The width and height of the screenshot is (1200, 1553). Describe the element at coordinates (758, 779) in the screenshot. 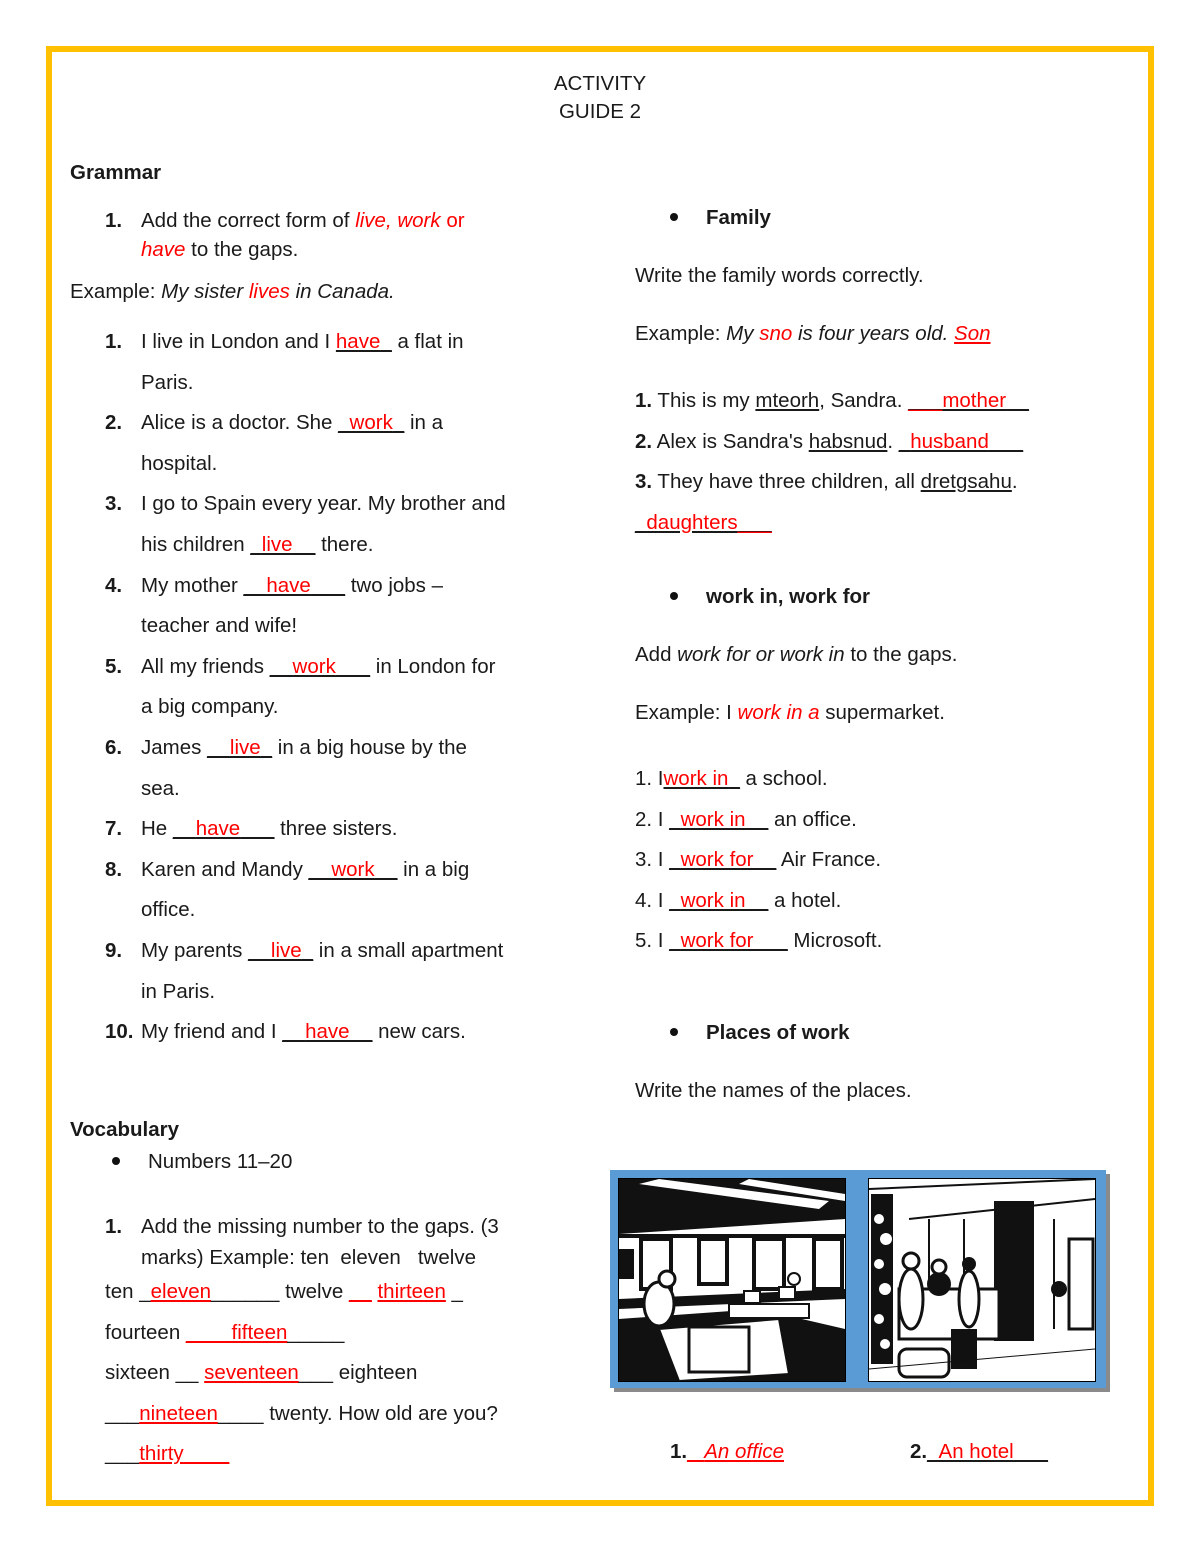

I see `work-item: 1. Iwork in_ a school.` at that location.